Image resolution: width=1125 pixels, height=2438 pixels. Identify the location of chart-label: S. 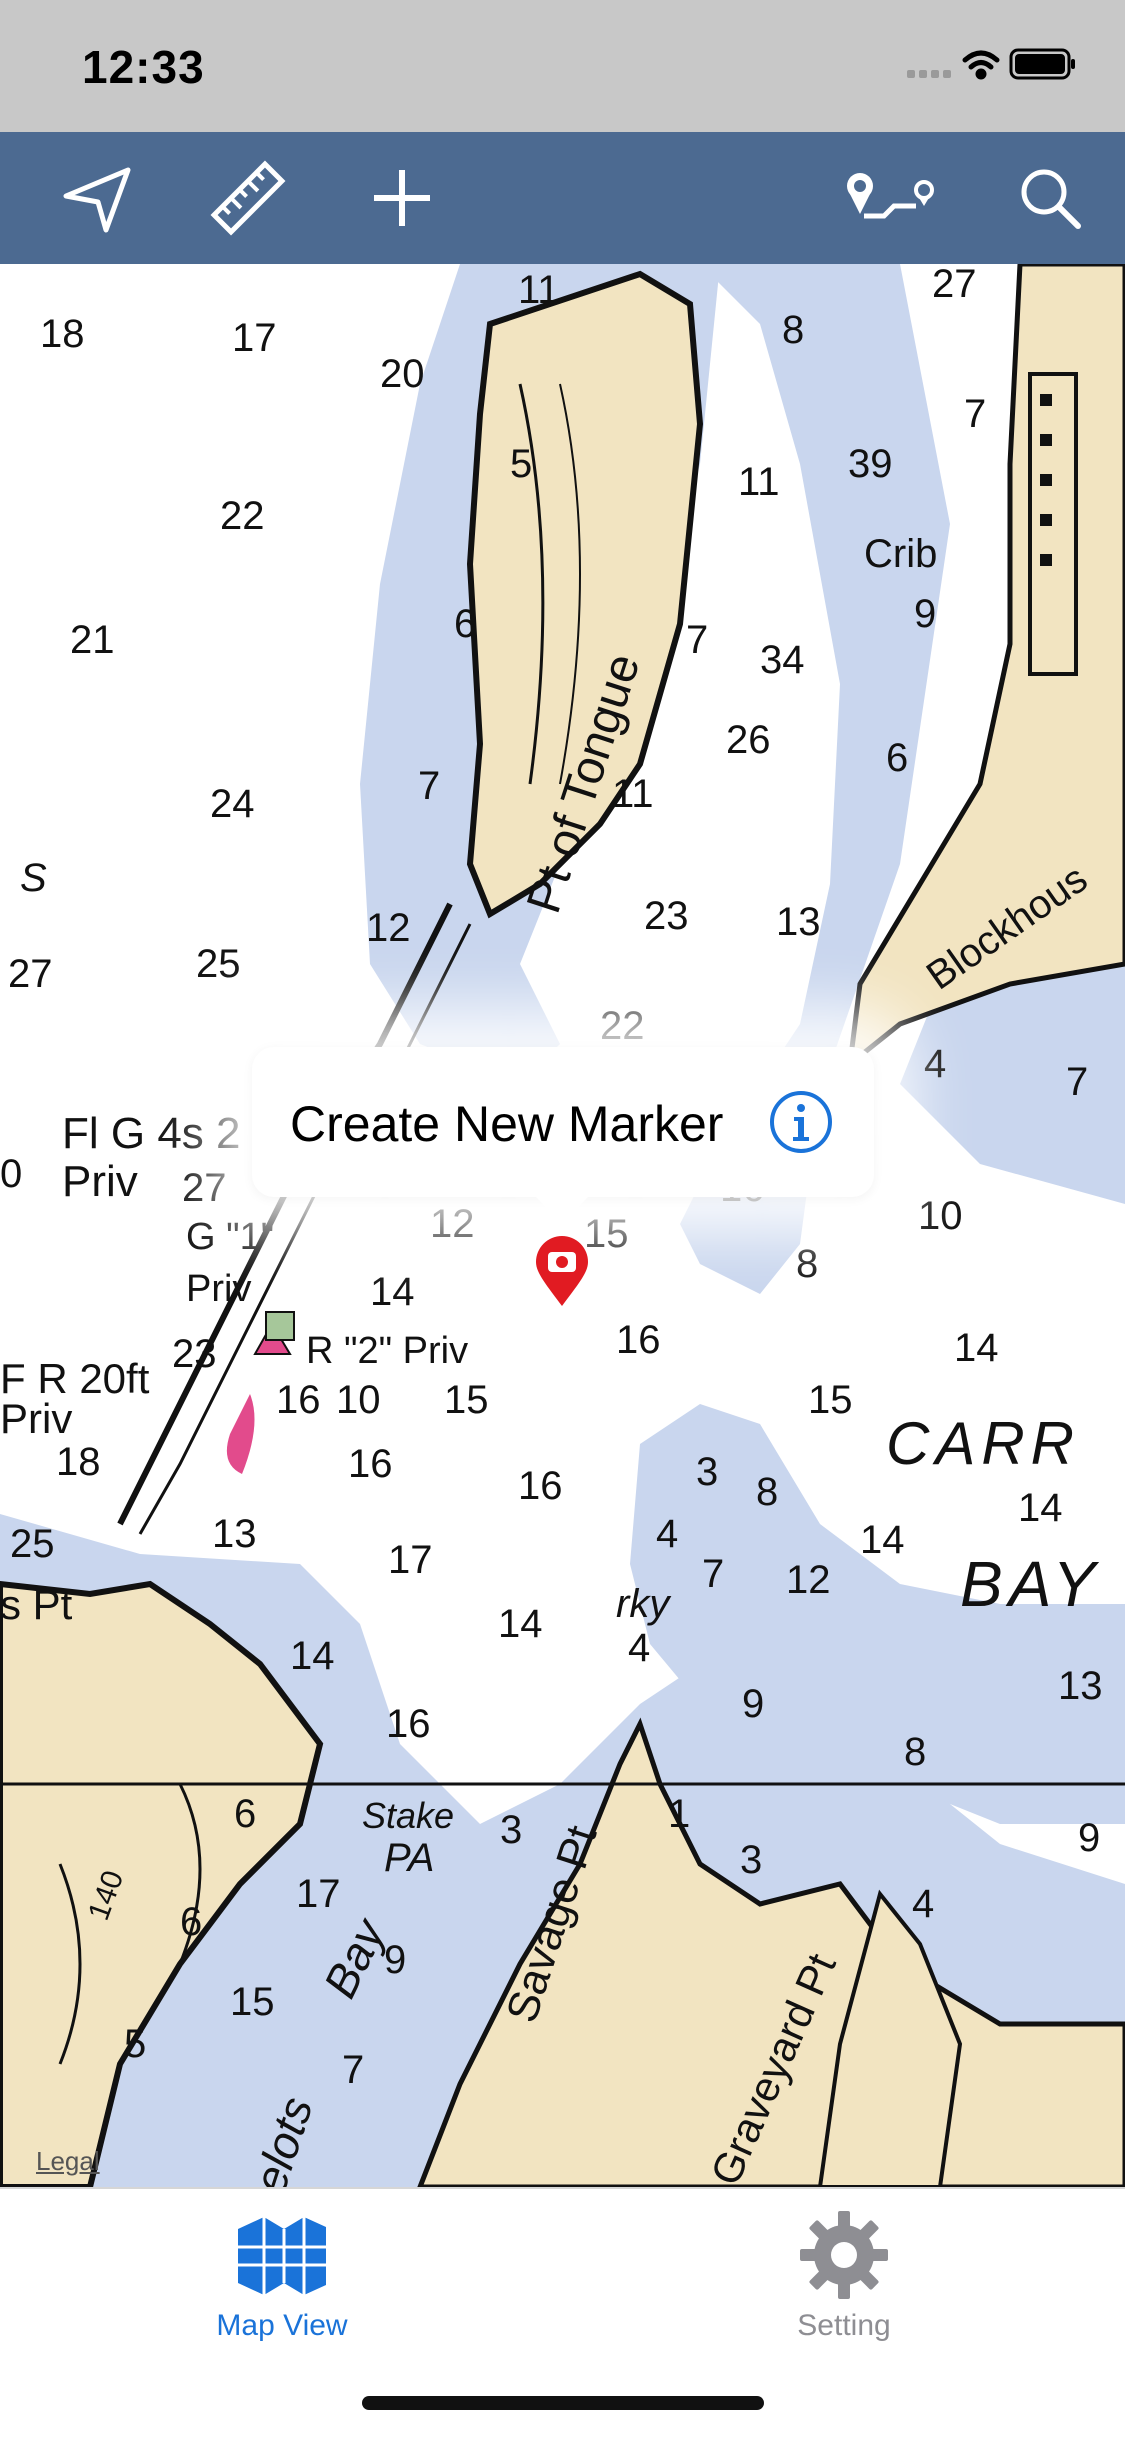
(33, 878).